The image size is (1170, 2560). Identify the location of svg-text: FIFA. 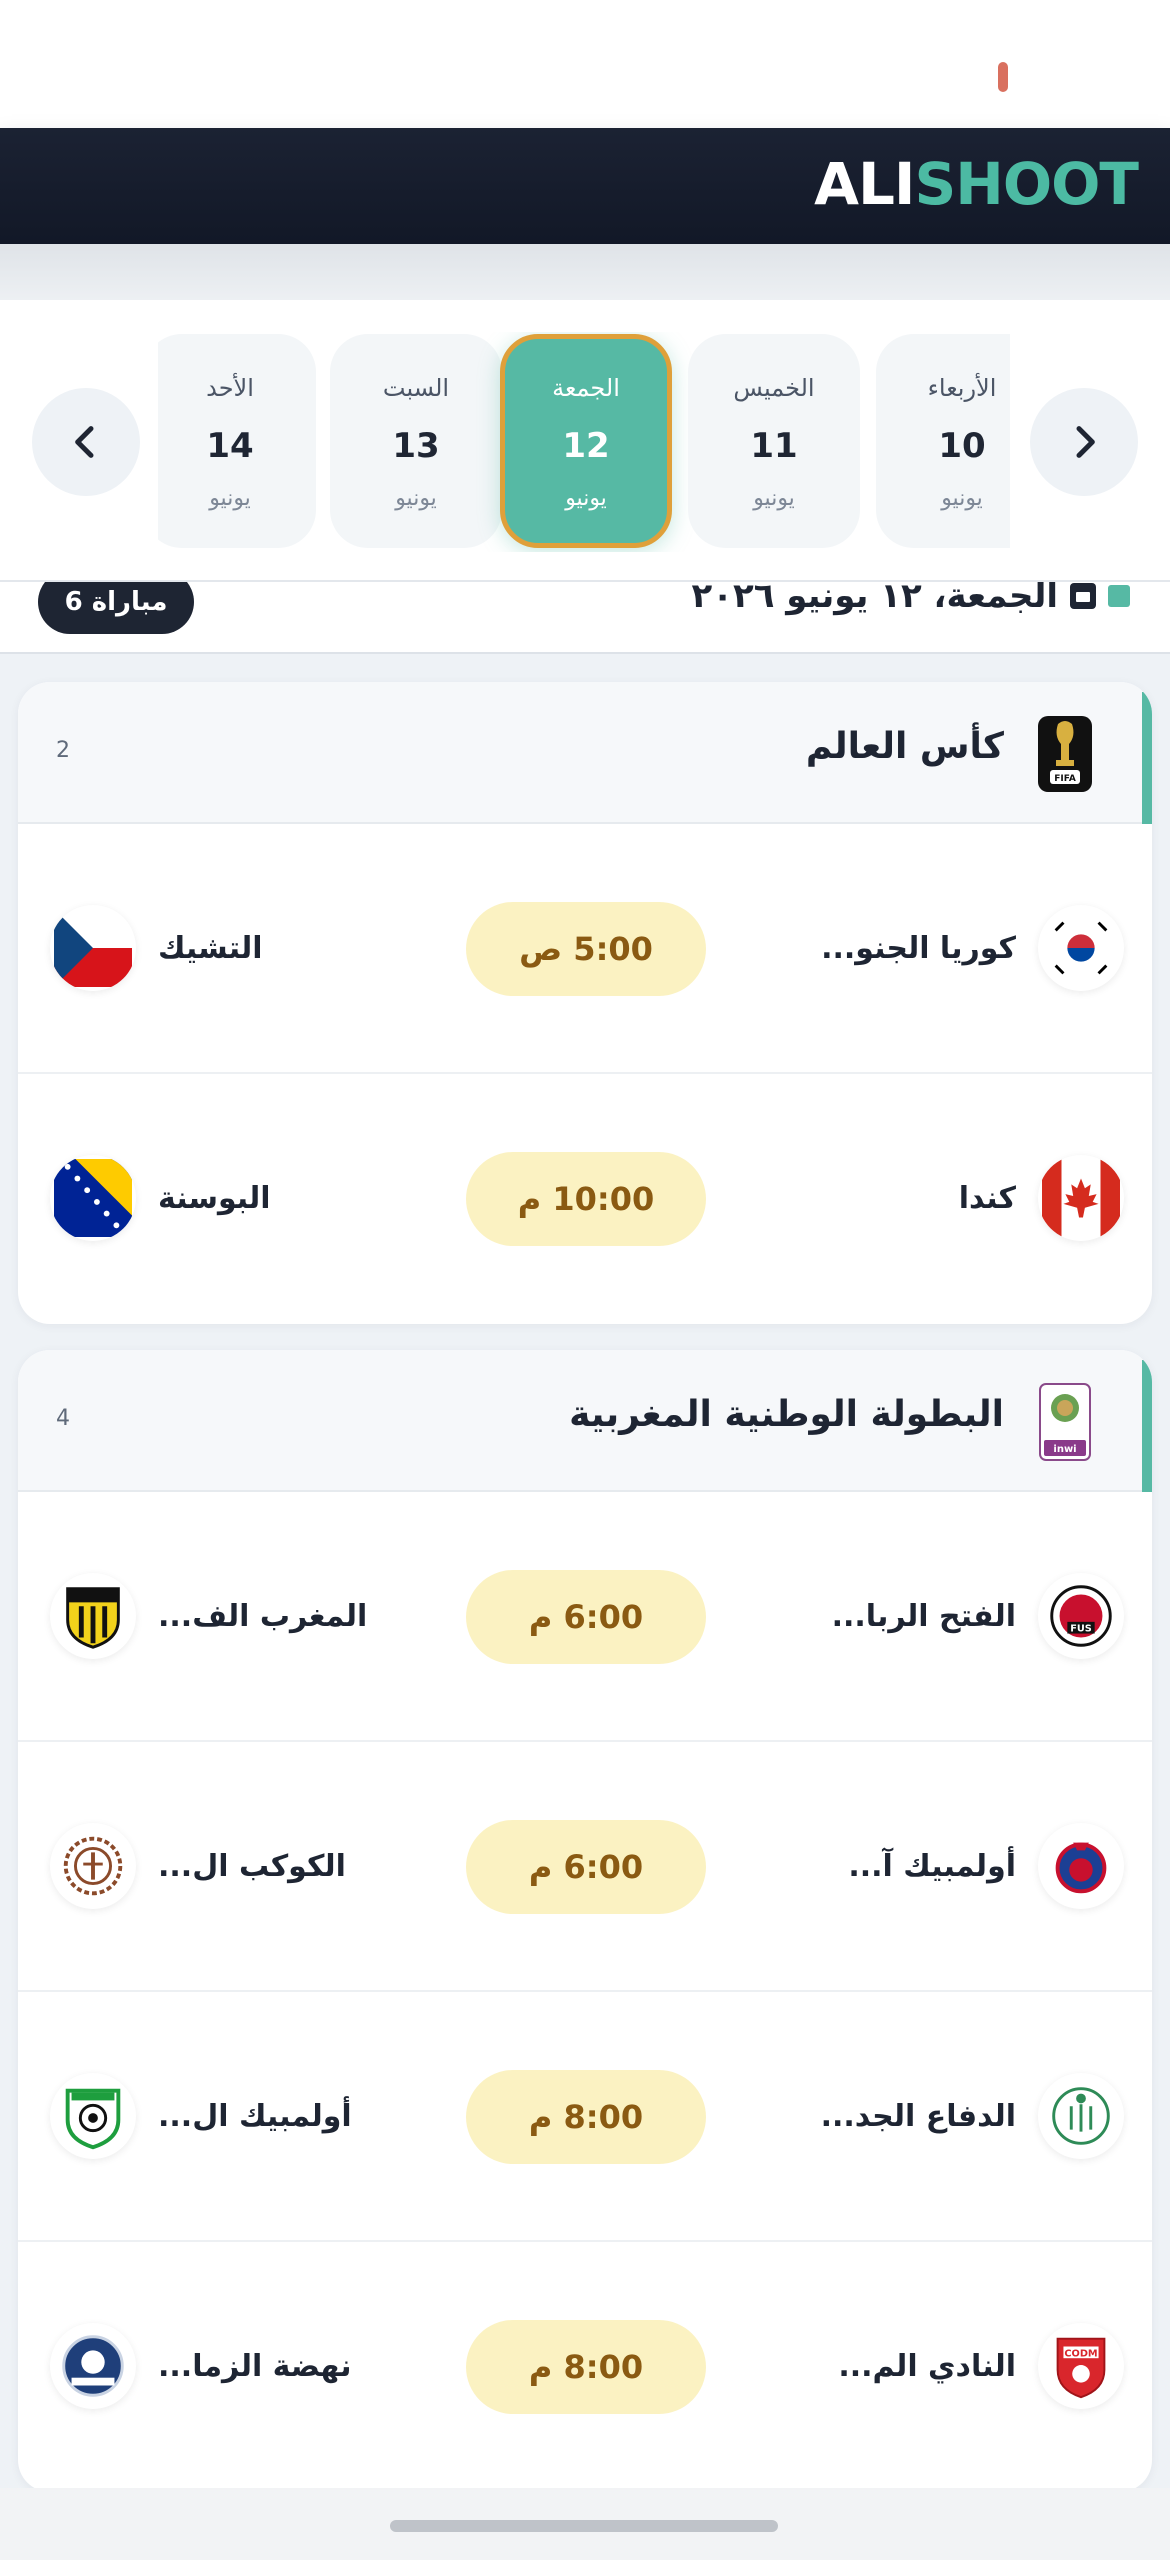
(1065, 779).